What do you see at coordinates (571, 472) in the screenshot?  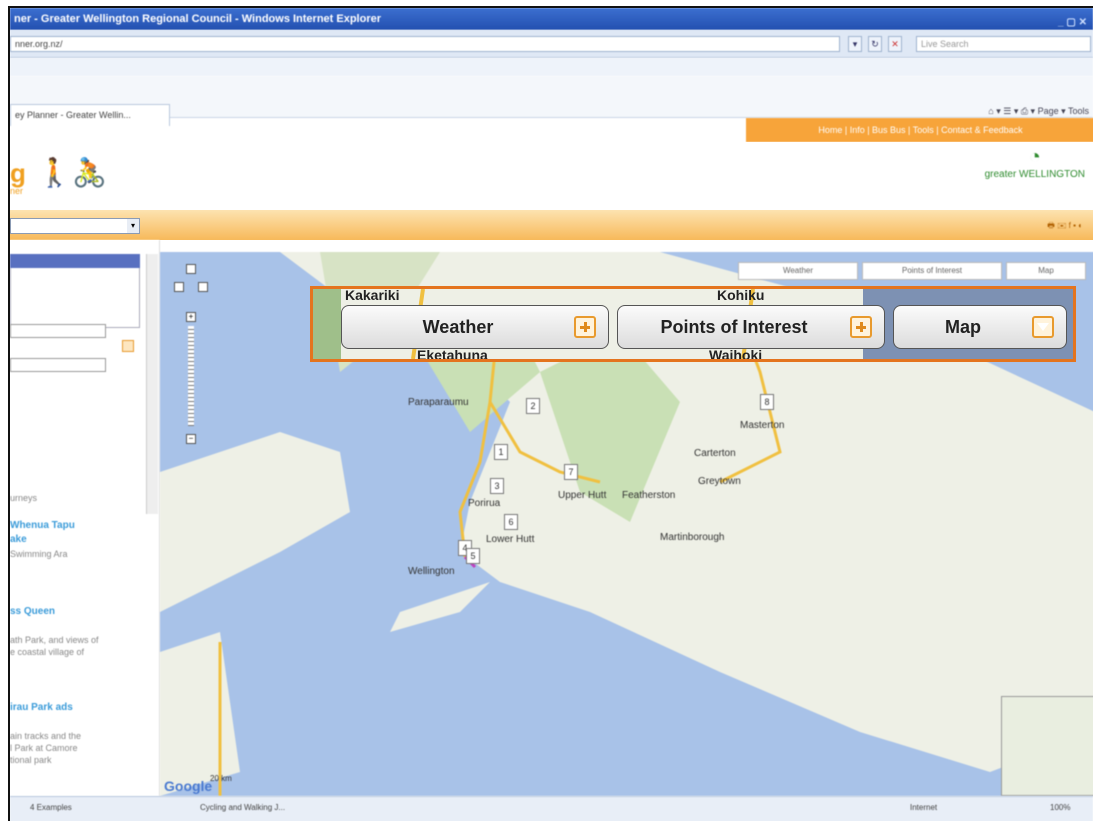 I see `route-marker: 7` at bounding box center [571, 472].